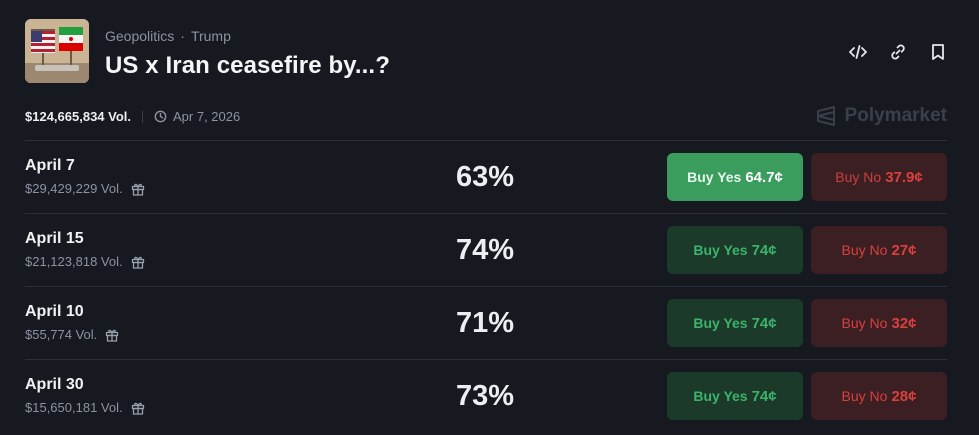  Describe the element at coordinates (57, 51) in the screenshot. I see `market-thumbnail` at that location.